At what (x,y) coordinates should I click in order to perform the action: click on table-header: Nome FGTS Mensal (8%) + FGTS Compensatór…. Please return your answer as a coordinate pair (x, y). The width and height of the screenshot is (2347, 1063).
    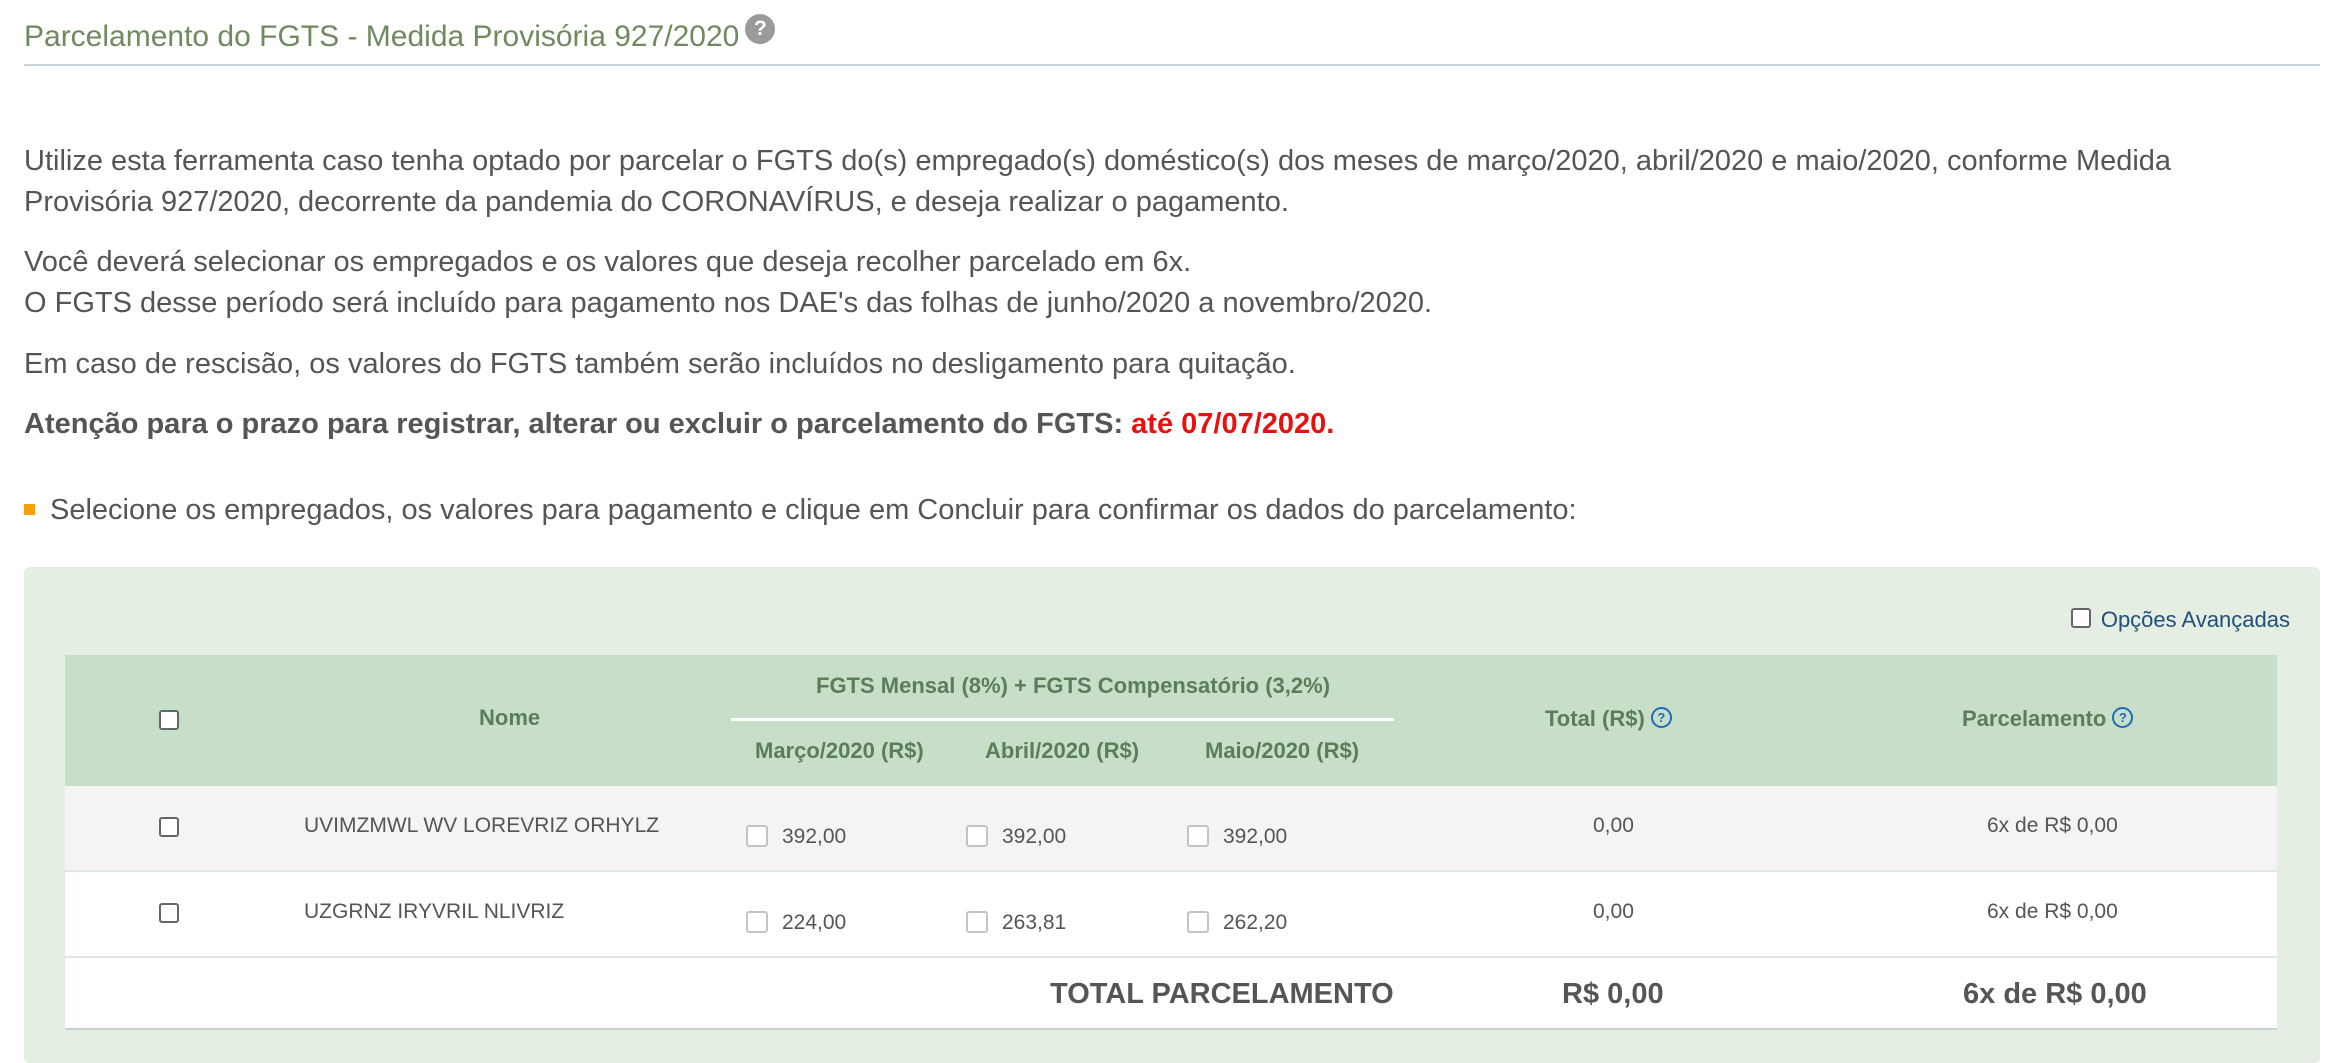
    Looking at the image, I should click on (1171, 720).